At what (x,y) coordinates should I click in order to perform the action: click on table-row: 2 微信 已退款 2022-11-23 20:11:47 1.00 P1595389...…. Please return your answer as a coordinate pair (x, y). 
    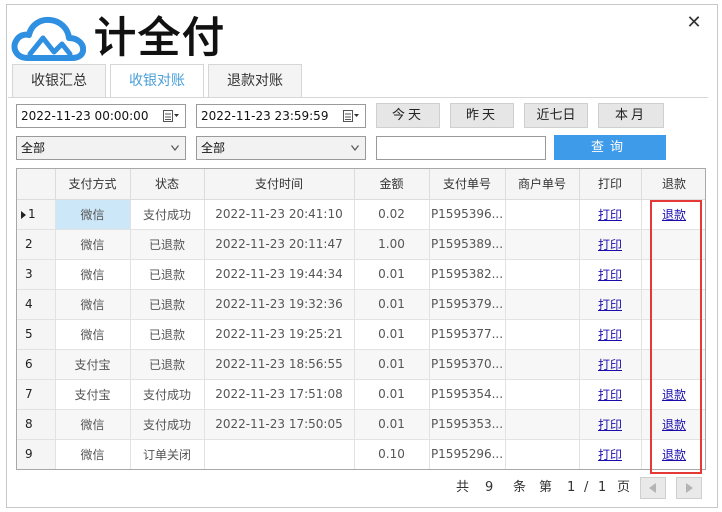
    Looking at the image, I should click on (361, 244).